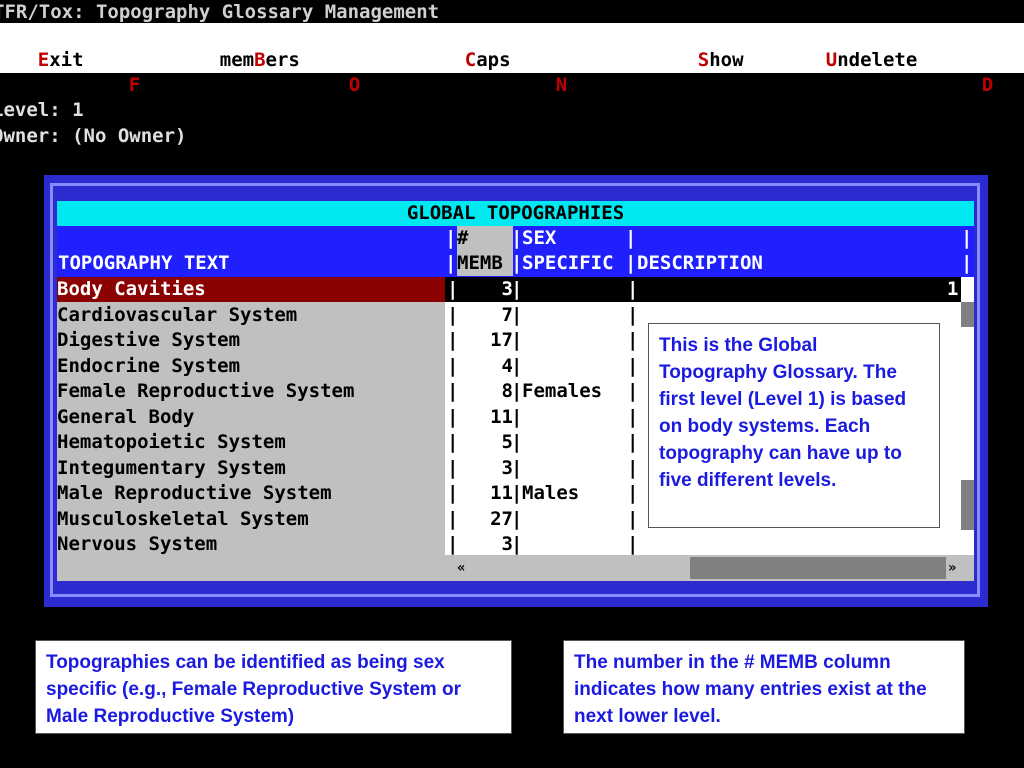 The height and width of the screenshot is (768, 1024). What do you see at coordinates (987, 85) in the screenshot?
I see `menu-delete-hotkey: D` at bounding box center [987, 85].